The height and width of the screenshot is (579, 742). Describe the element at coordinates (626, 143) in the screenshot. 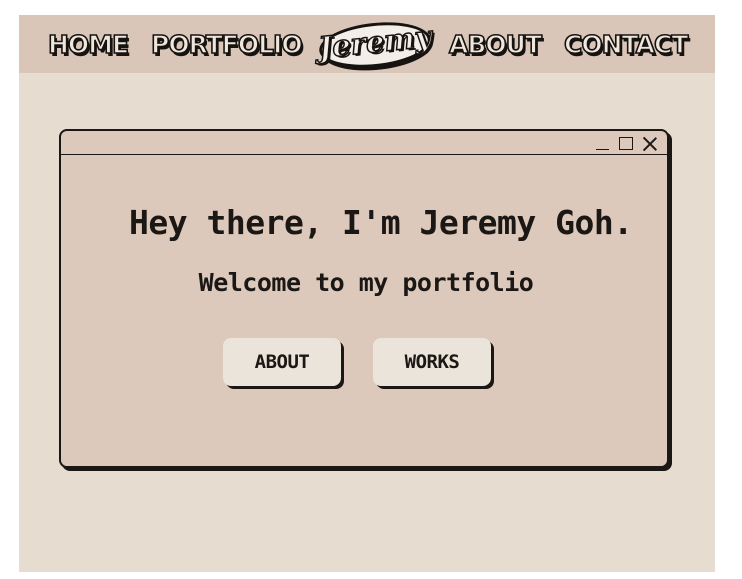

I see `maximize-icon` at that location.